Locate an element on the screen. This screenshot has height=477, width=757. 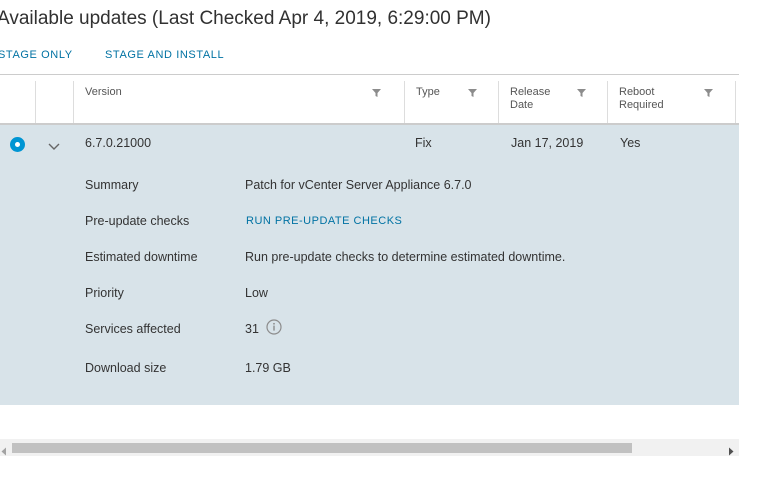
type-filter-icon is located at coordinates (472, 93).